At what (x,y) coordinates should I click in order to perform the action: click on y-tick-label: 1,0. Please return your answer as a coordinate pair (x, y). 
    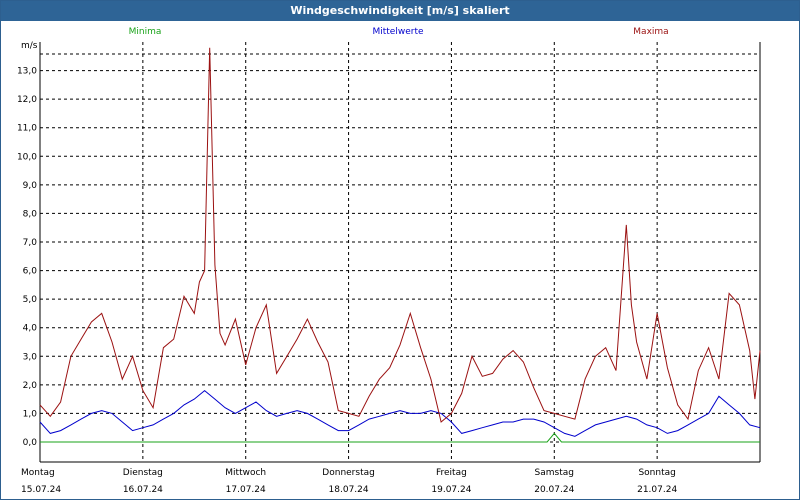
    Looking at the image, I should click on (30, 414).